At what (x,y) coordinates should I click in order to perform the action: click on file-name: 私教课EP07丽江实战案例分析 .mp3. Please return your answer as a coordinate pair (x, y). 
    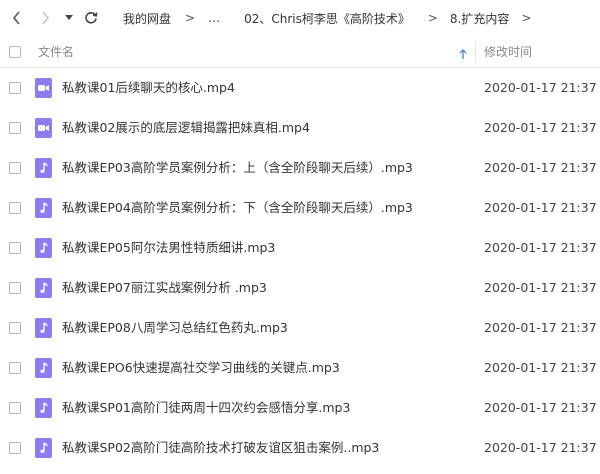
    Looking at the image, I should click on (164, 288).